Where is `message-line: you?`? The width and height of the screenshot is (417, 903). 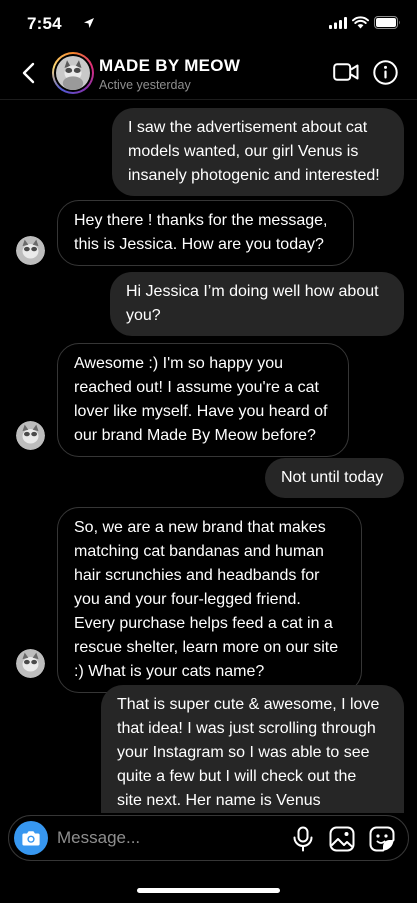
message-line: you? is located at coordinates (143, 315).